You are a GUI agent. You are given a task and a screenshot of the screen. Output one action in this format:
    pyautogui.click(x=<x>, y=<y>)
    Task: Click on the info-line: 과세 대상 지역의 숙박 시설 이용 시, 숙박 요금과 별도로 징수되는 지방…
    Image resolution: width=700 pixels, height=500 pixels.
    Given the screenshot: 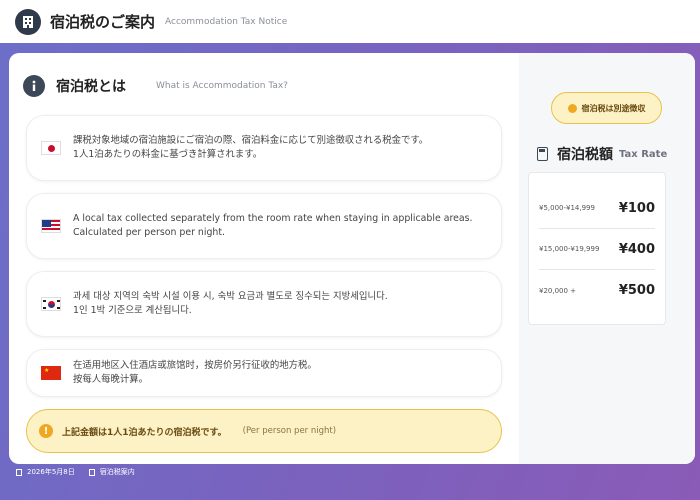 What is the action you would take?
    pyautogui.click(x=230, y=296)
    